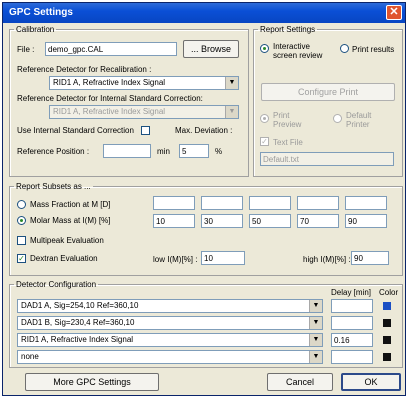  Describe the element at coordinates (127, 151) in the screenshot. I see `reference-position-input` at that location.